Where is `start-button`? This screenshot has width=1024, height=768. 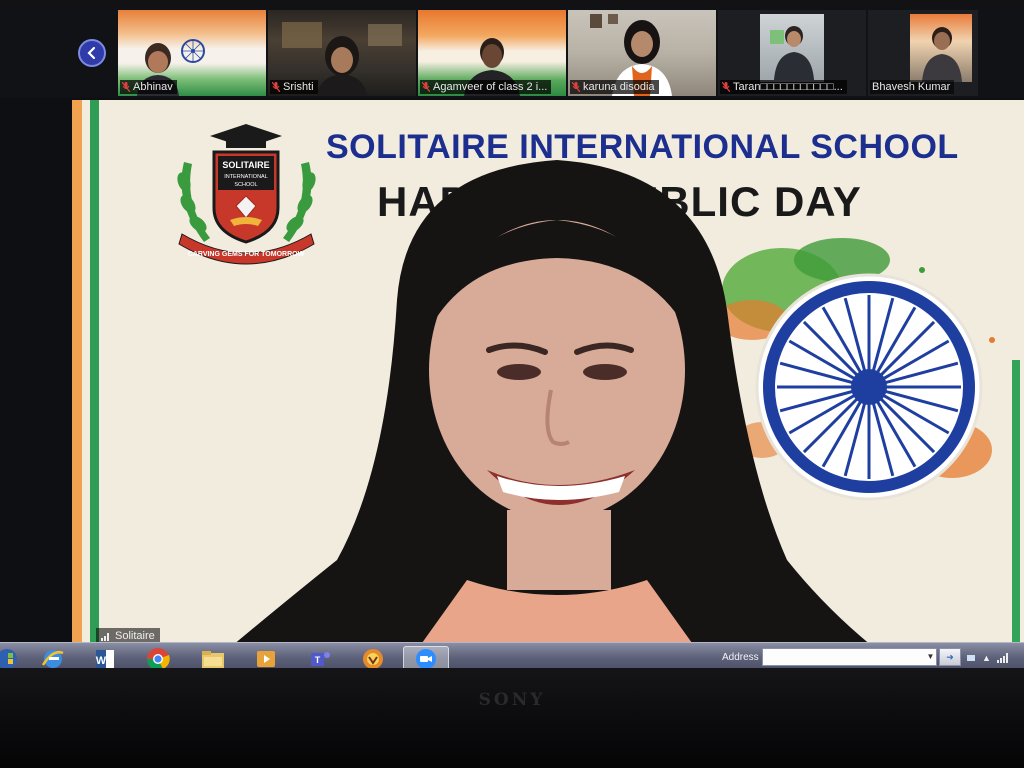
start-button is located at coordinates (12, 658).